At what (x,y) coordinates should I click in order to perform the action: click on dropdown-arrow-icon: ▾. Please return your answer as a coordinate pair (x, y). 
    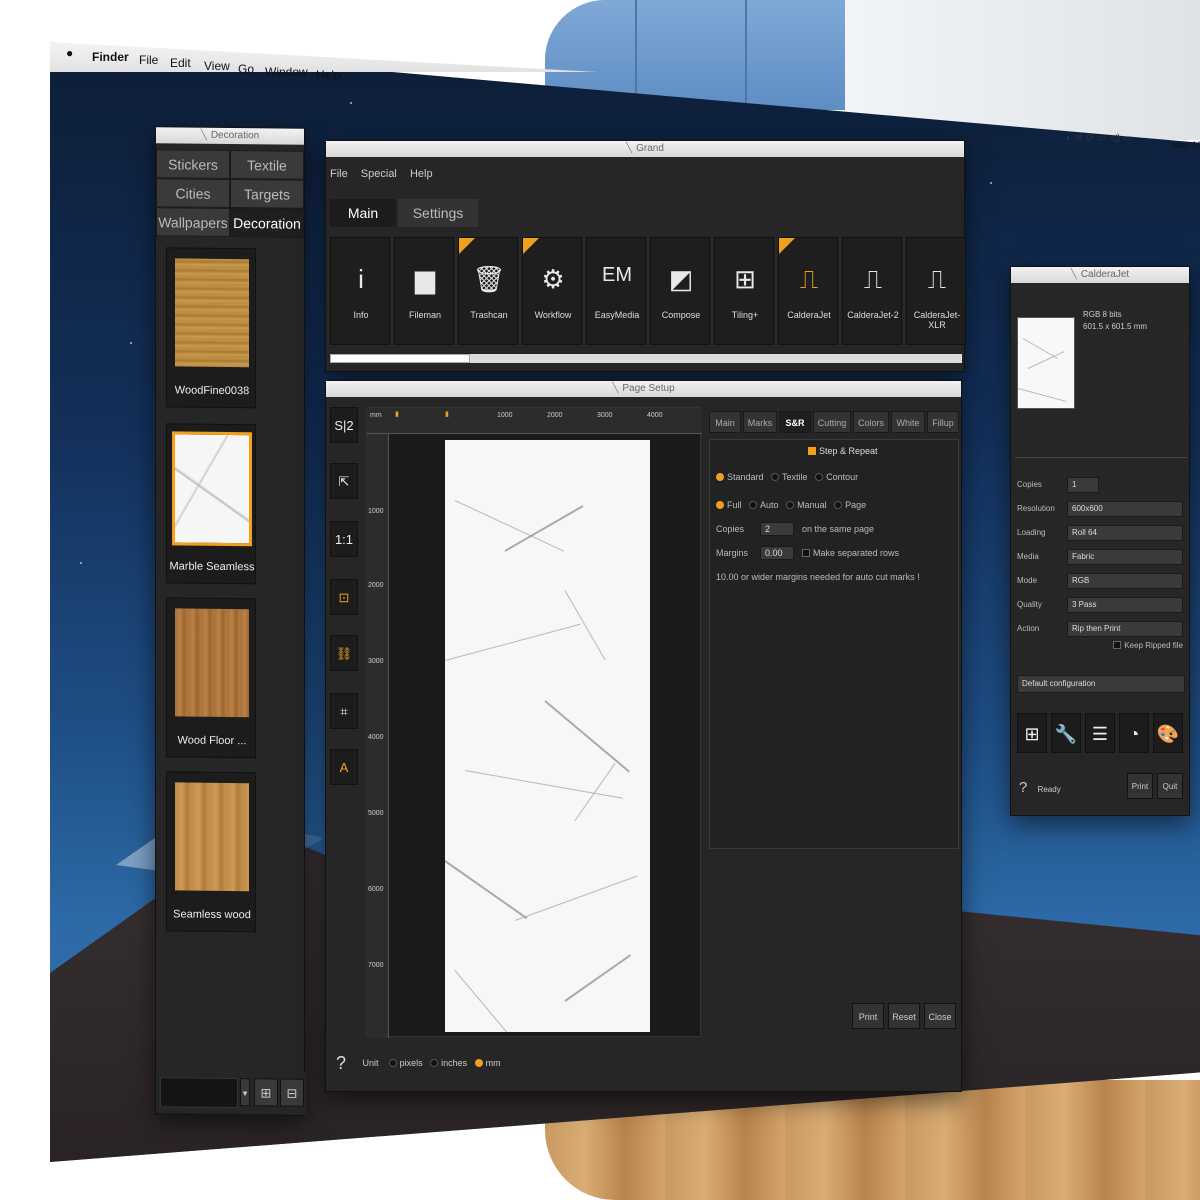
    Looking at the image, I should click on (245, 1092).